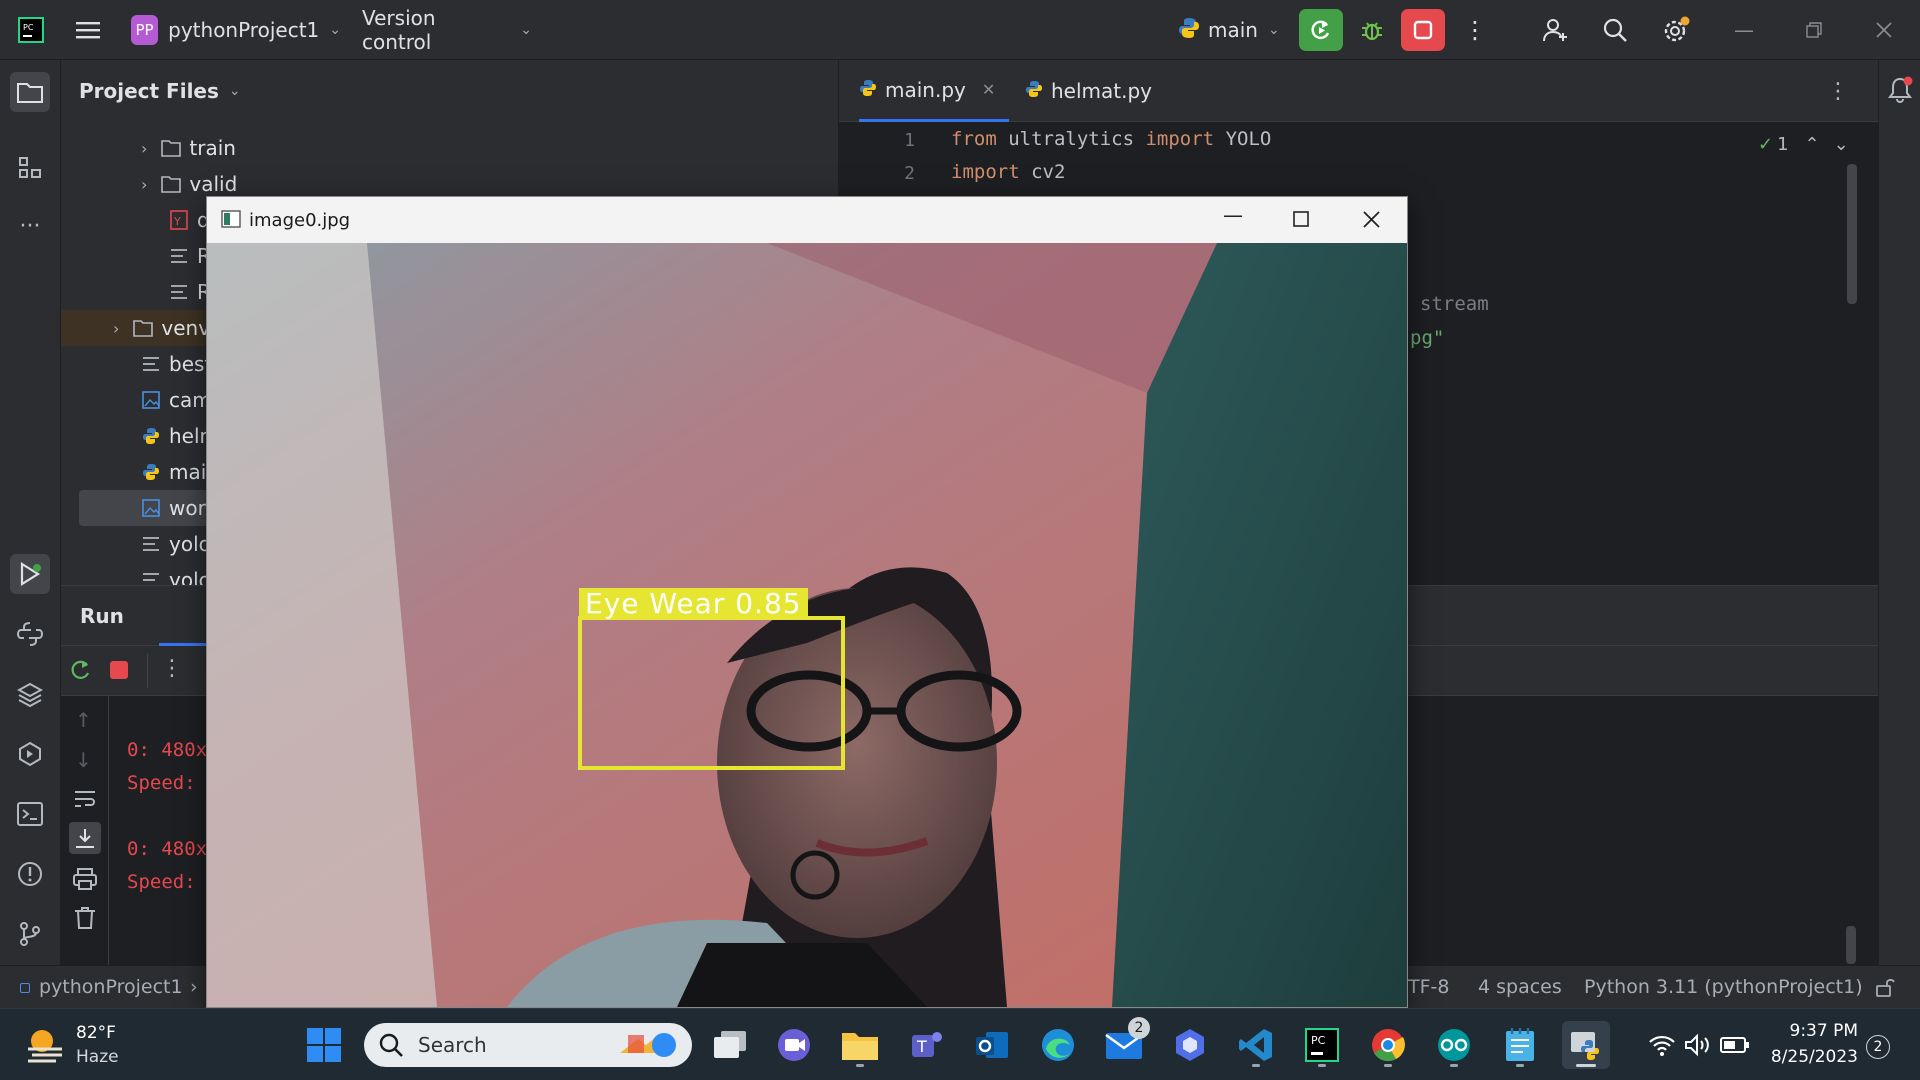  What do you see at coordinates (1008, 172) in the screenshot?
I see `code-line: import cv2` at bounding box center [1008, 172].